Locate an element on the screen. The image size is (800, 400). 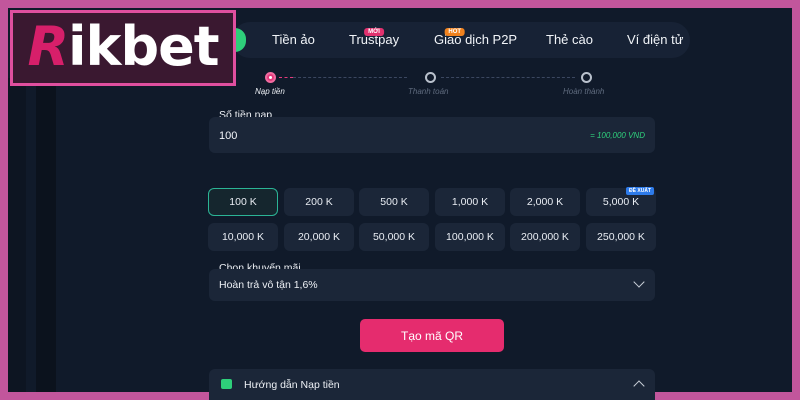
rikbet-logo: Rikbet is located at coordinates (123, 48).